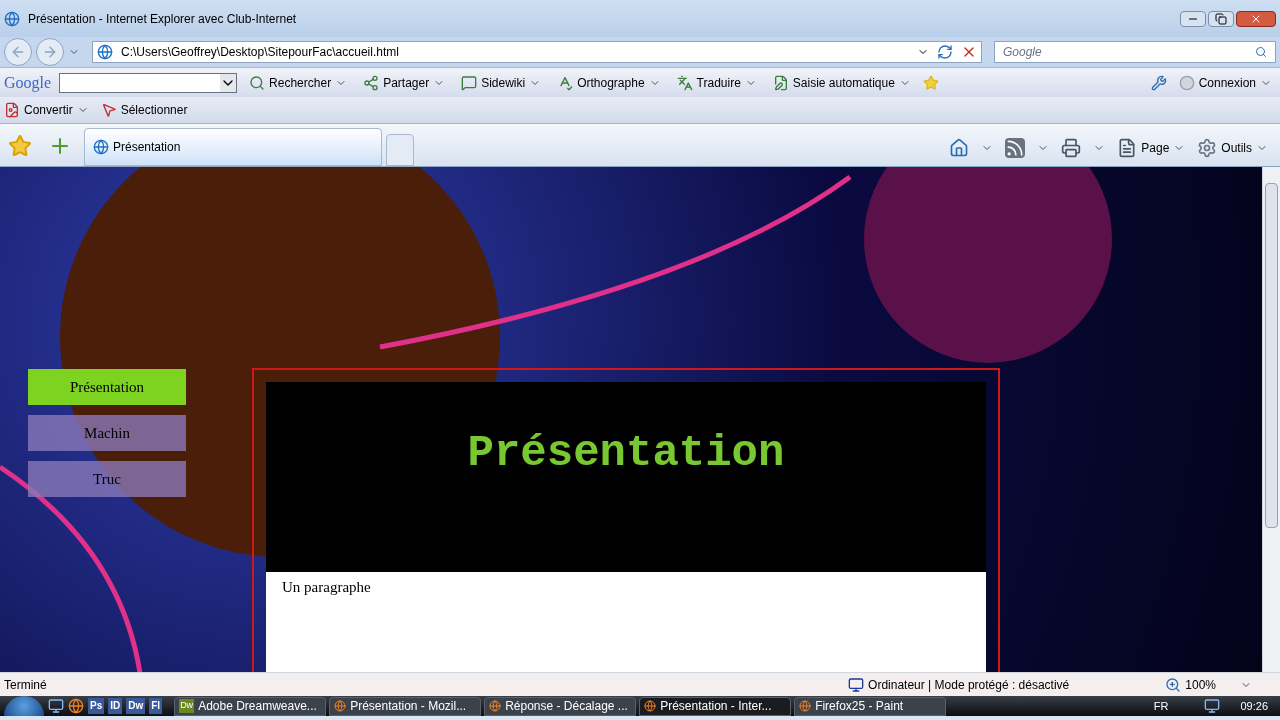 The image size is (1280, 720). Describe the element at coordinates (136, 706) in the screenshot. I see `app-launch-icon: Dw` at that location.